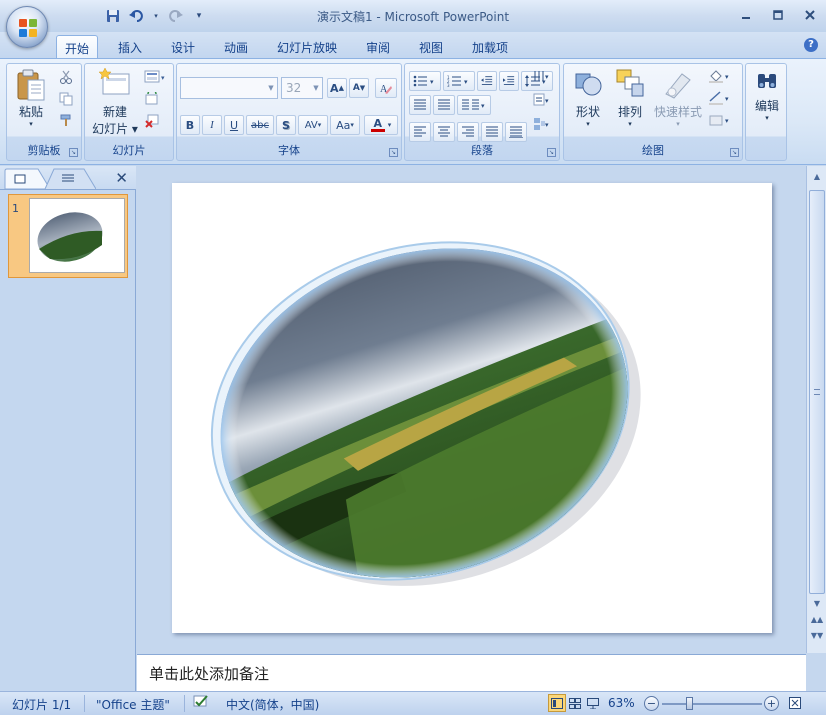  What do you see at coordinates (588, 98) in the screenshot?
I see `shapes-button: 形状 ▾` at bounding box center [588, 98].